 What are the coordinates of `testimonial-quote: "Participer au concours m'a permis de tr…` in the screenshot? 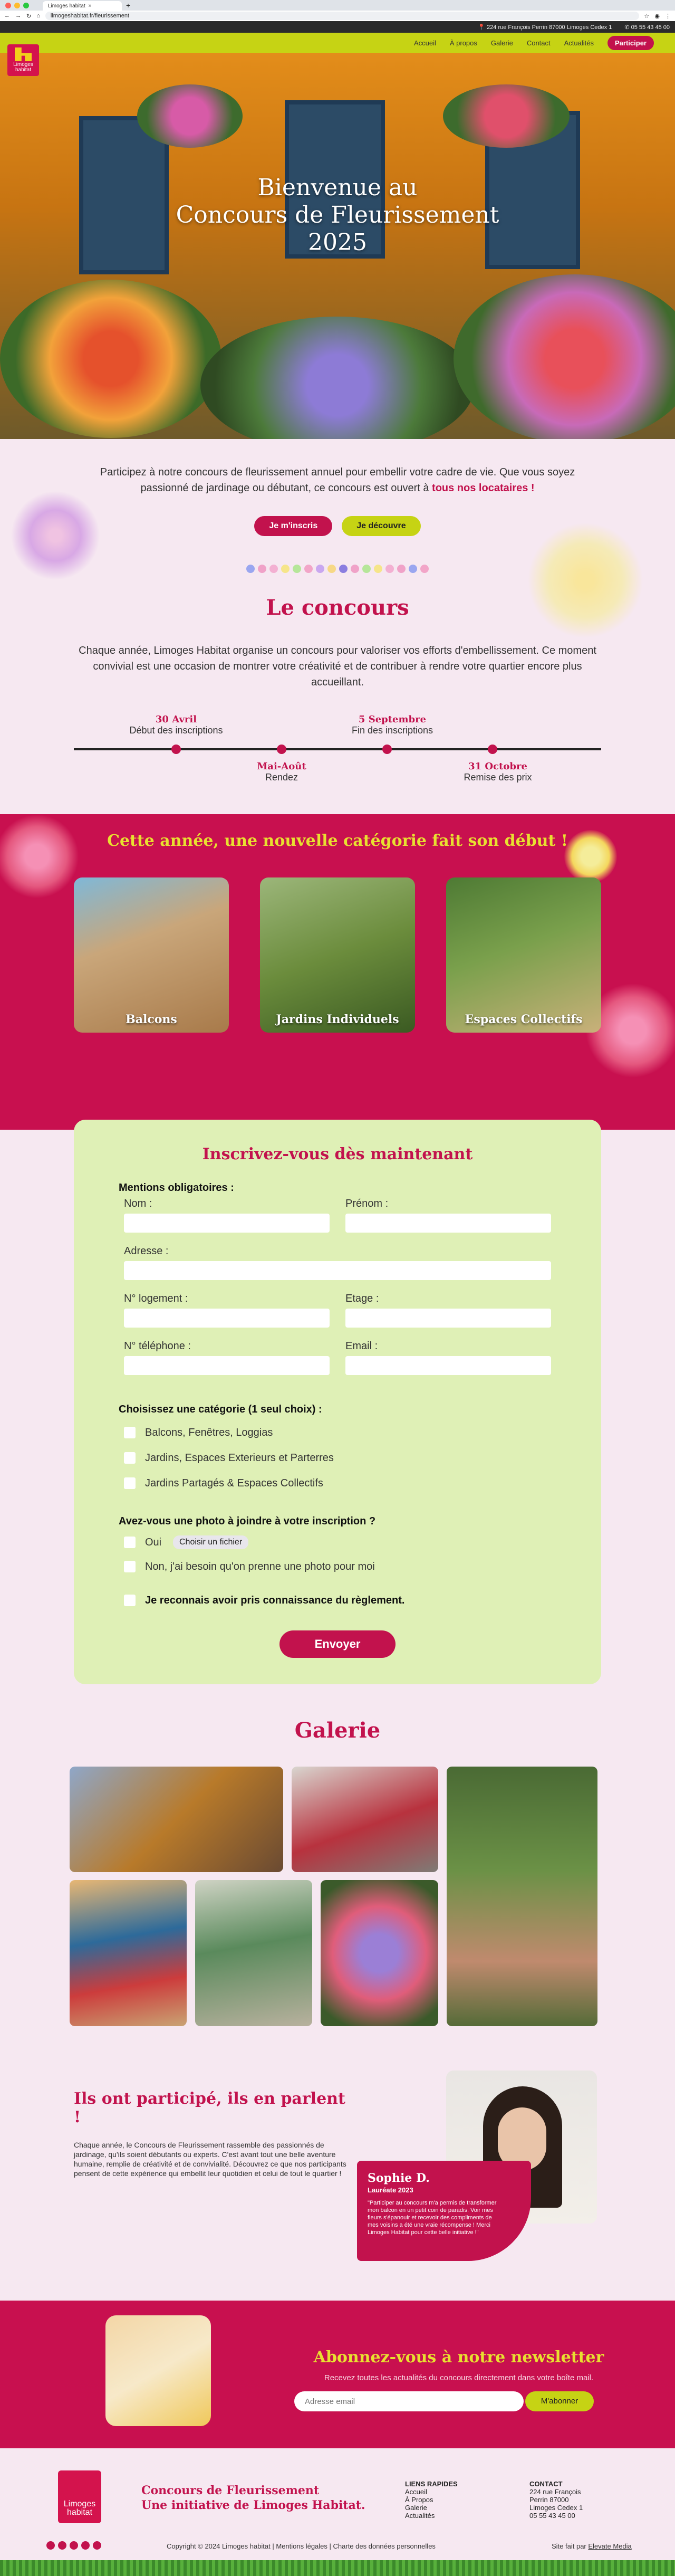 It's located at (432, 2218).